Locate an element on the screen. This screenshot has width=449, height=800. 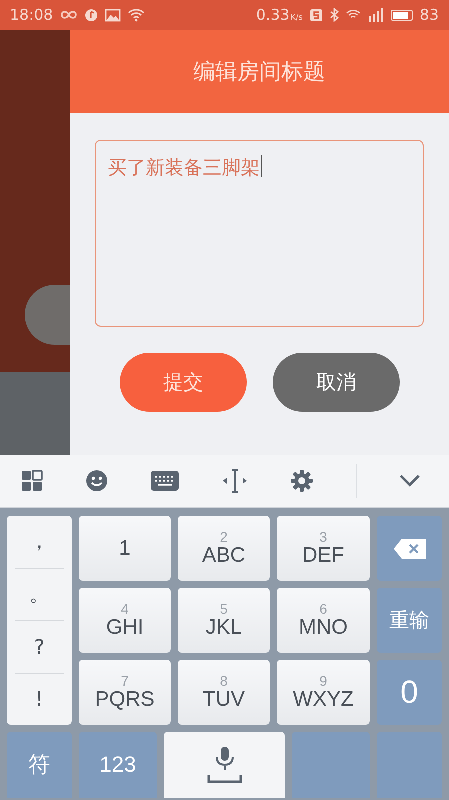
letter-key: 5 JKL is located at coordinates (224, 620).